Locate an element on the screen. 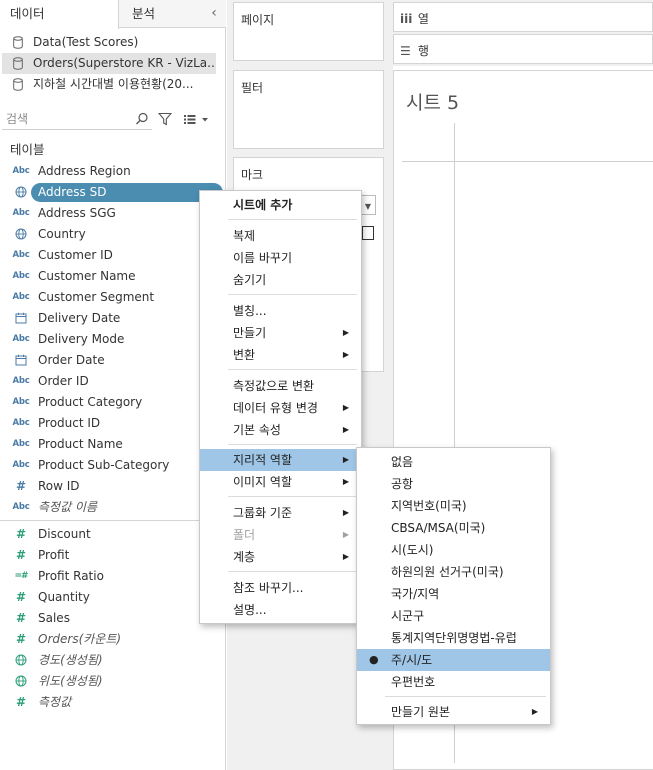 The image size is (653, 770). geo-role-create-from: 만들기 원본 ▶ is located at coordinates (453, 712).